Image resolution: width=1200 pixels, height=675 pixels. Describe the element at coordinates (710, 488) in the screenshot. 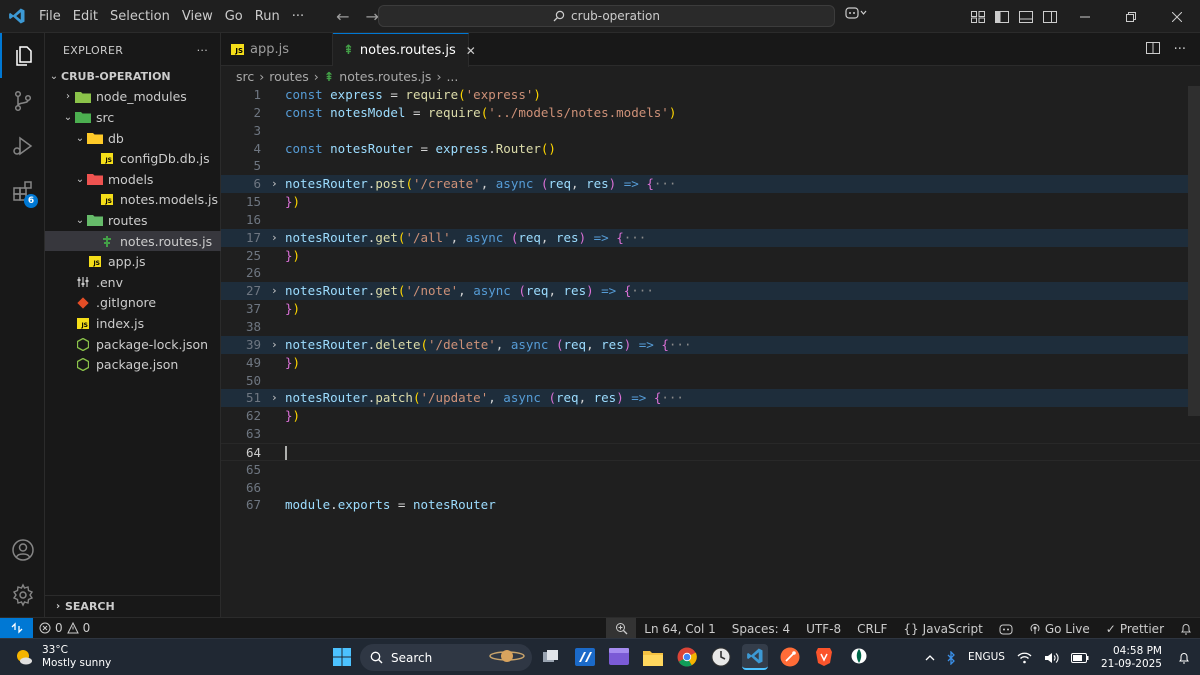

I see `code-line: 66` at that location.